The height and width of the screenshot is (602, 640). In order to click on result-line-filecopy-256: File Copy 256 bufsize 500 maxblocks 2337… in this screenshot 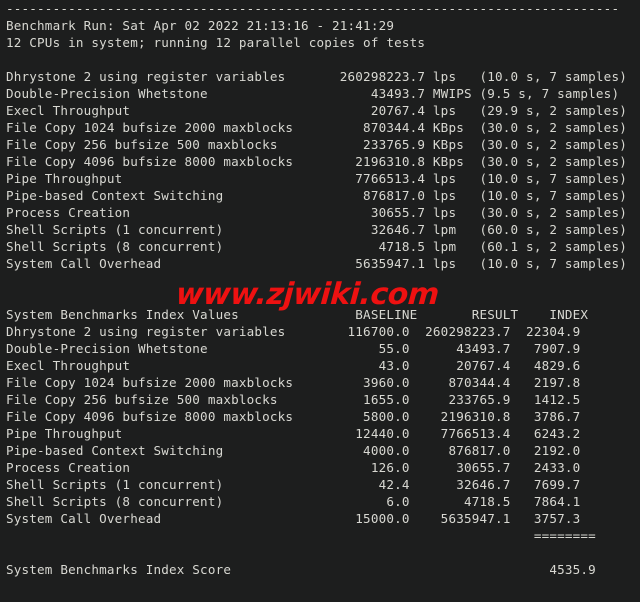, I will do `click(316, 144)`.